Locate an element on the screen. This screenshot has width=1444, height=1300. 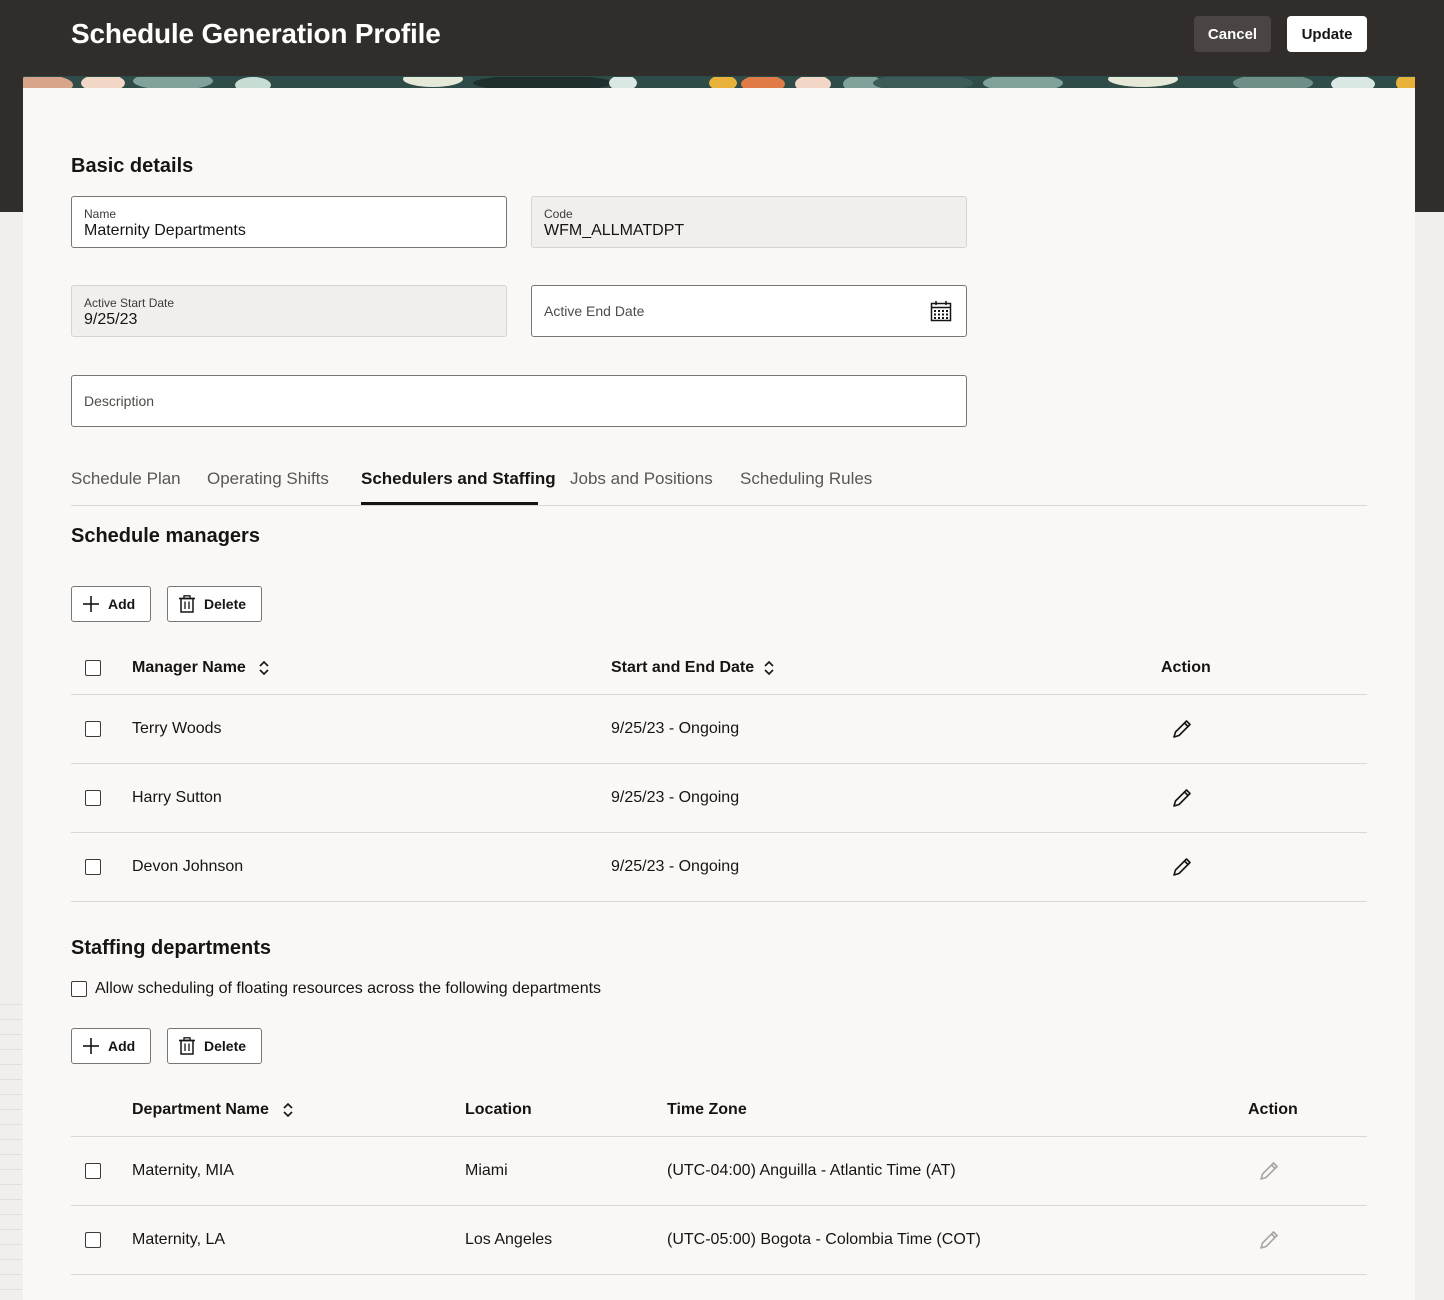
description-field: Description is located at coordinates (519, 401).